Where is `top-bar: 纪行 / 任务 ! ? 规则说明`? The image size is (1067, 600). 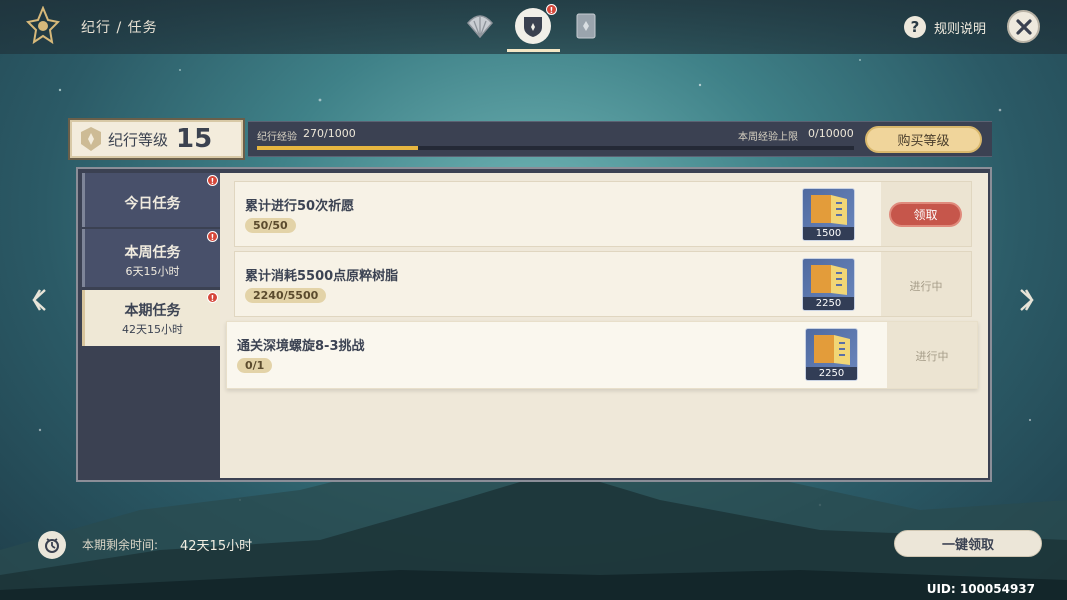 top-bar: 纪行 / 任务 ! ? 规则说明 is located at coordinates (533, 27).